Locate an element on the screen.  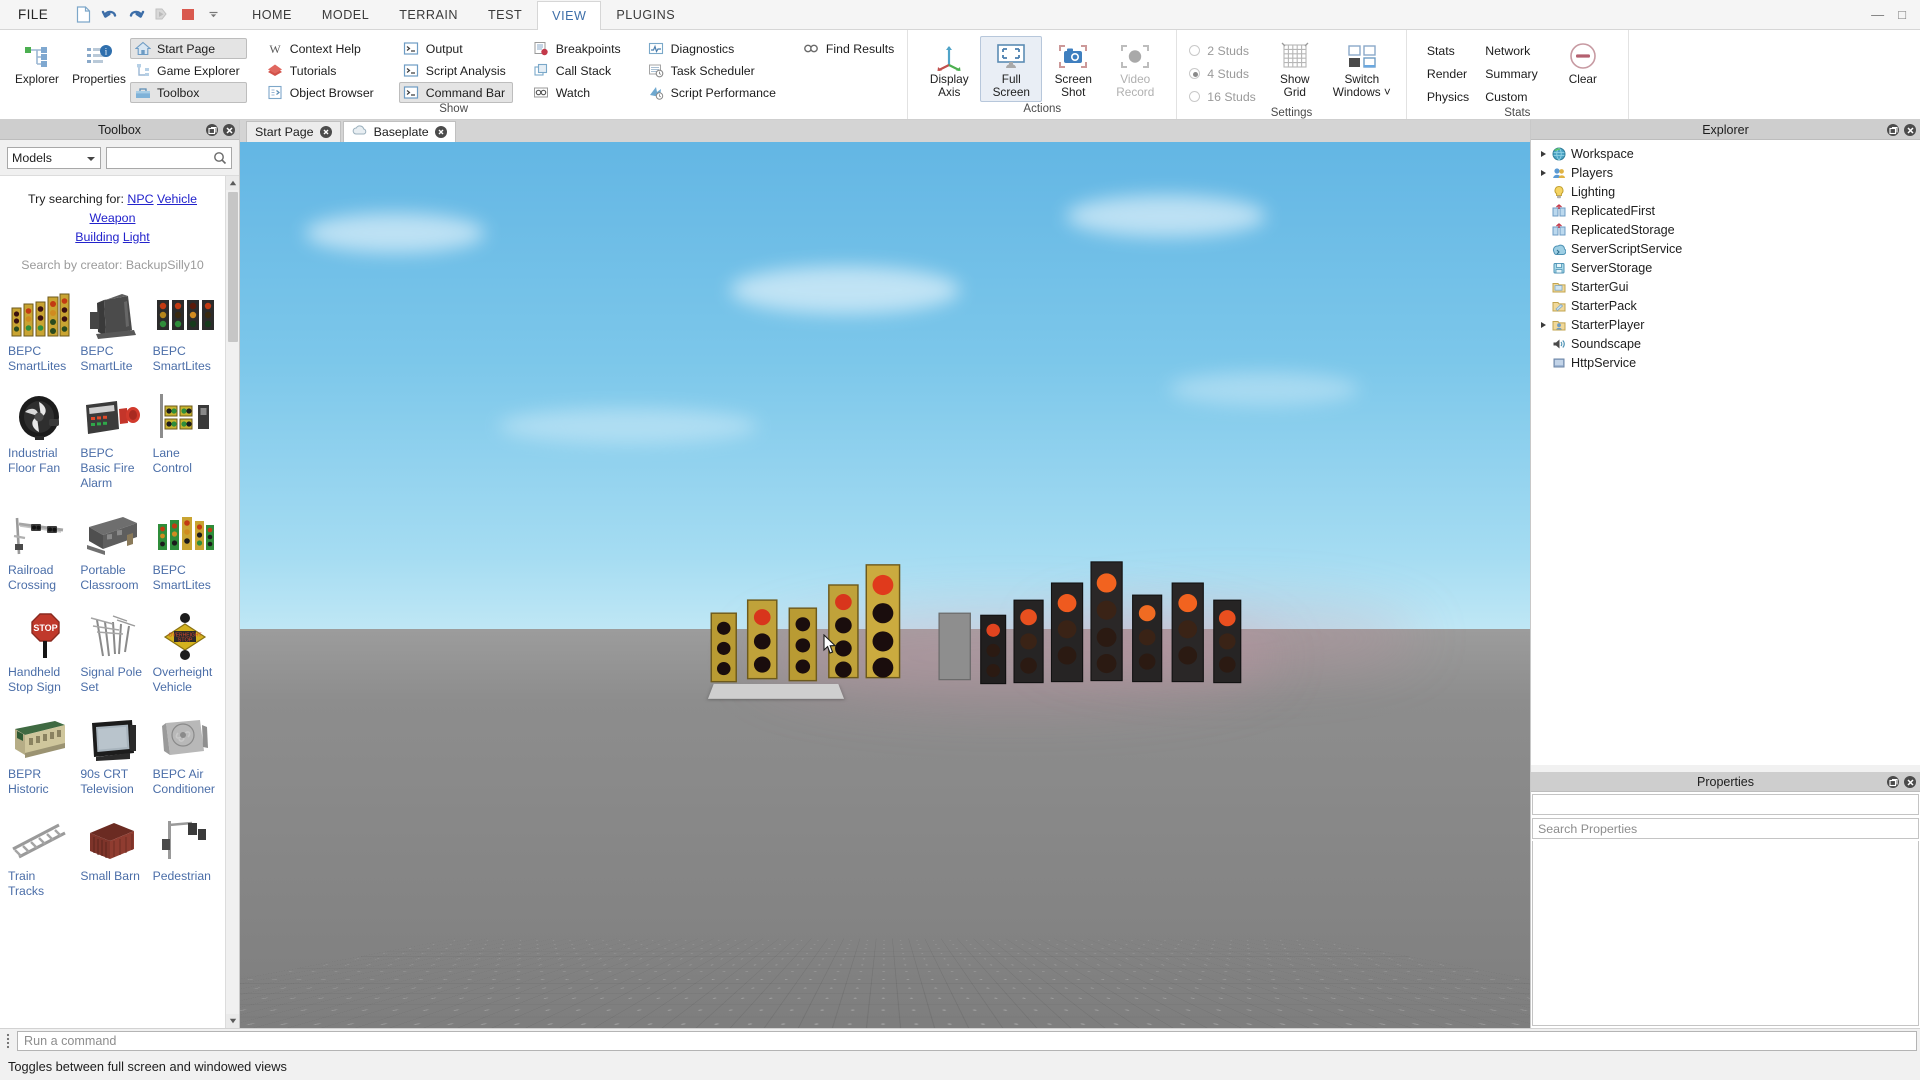
screen-shot-button: Screen Shot is located at coordinates (1073, 69).